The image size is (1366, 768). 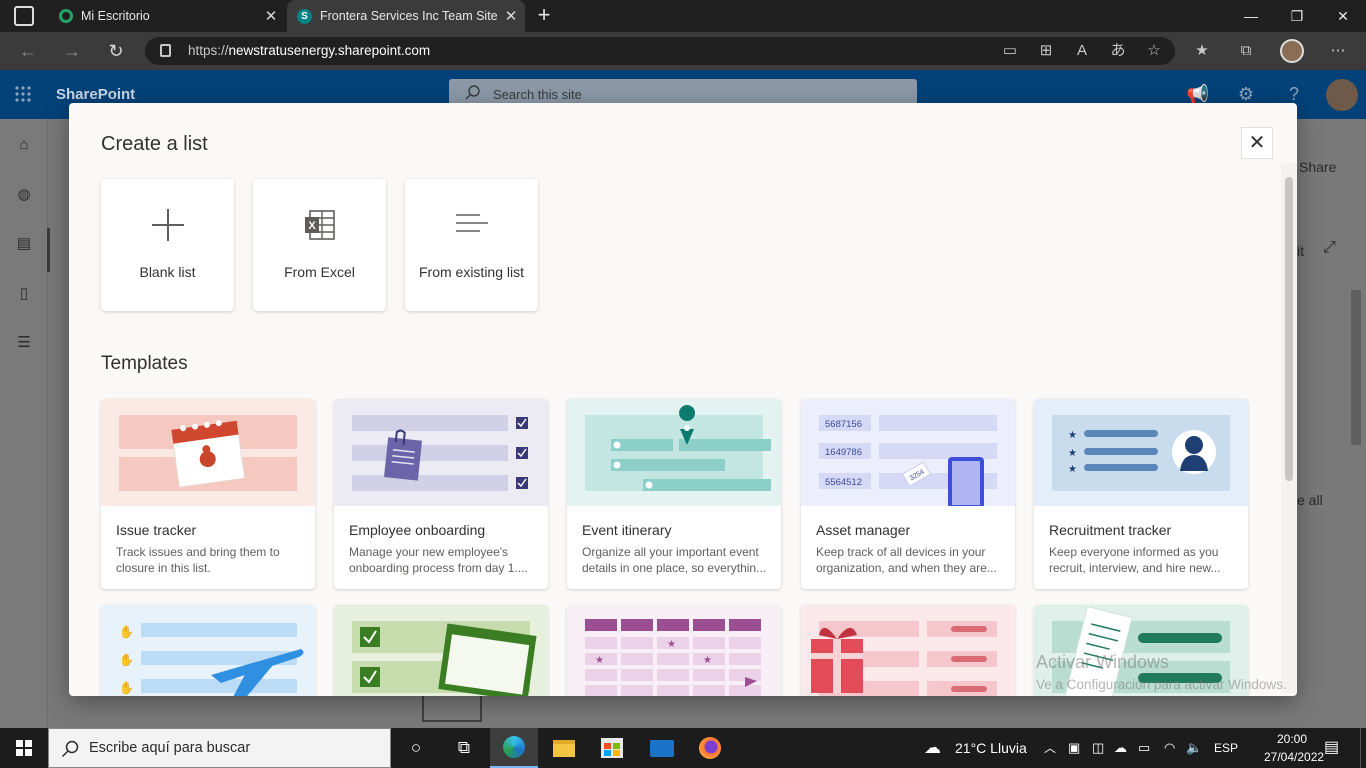 I want to click on refresh-icon: ↻, so click(x=116, y=51).